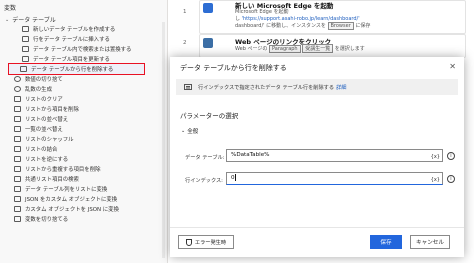  What do you see at coordinates (72, 210) in the screenshot?
I see `sidebar-item-label: カスタム オブジェクトを JSON に変換` at bounding box center [72, 210].